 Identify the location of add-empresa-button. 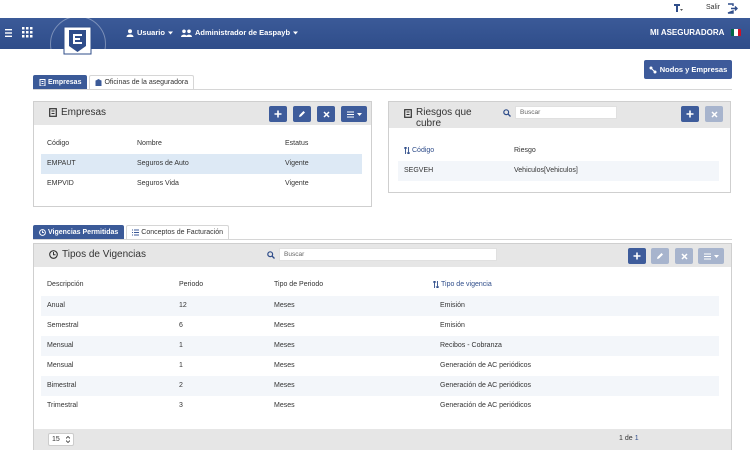
(278, 114).